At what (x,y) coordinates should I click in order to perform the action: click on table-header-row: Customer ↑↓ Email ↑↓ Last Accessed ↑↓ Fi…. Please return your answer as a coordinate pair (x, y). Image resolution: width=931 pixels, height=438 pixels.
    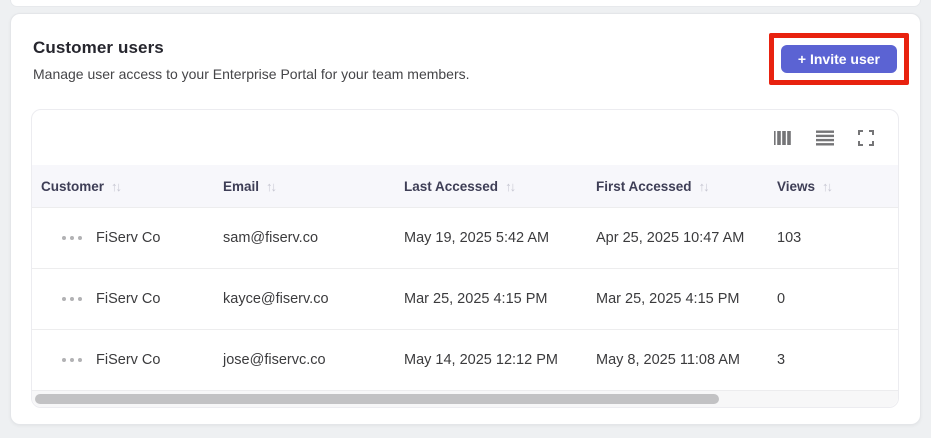
    Looking at the image, I should click on (465, 186).